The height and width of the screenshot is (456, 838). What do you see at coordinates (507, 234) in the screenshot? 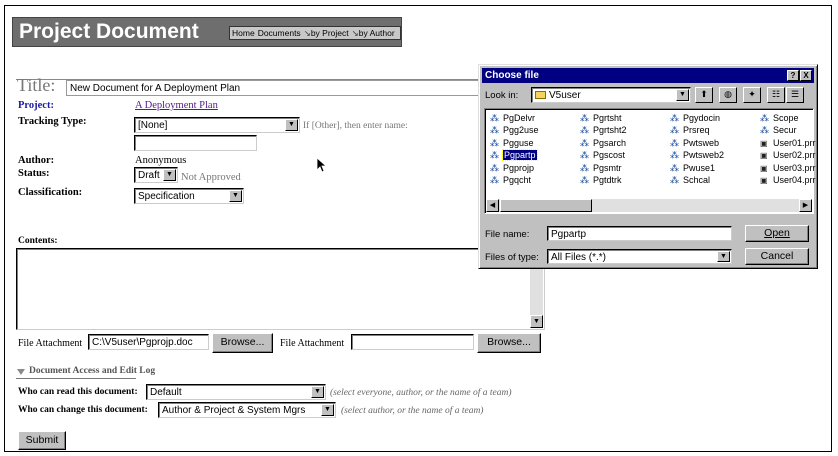
I see `file-name-label-text: File name:` at bounding box center [507, 234].